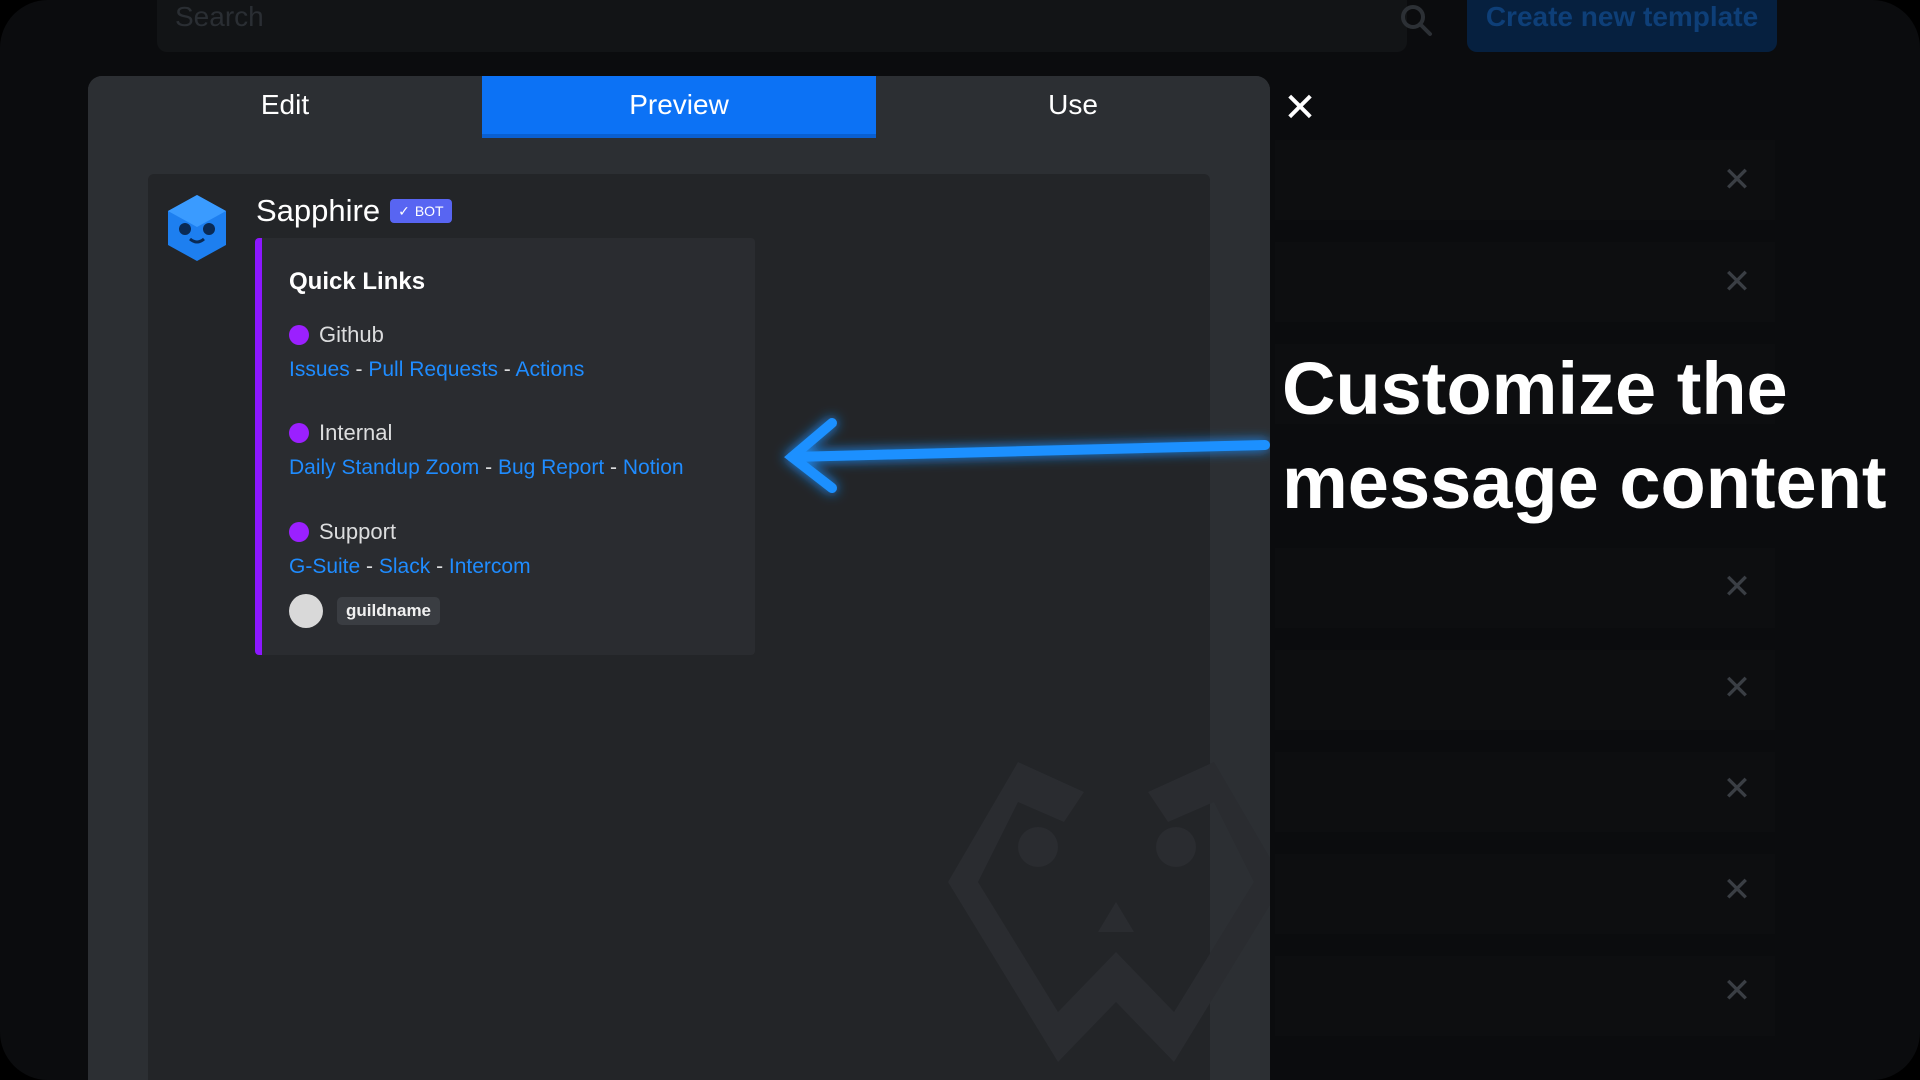 Image resolution: width=1920 pixels, height=1080 pixels. I want to click on link-daily-standup-zoom: Daily Standup Zoom, so click(384, 467).